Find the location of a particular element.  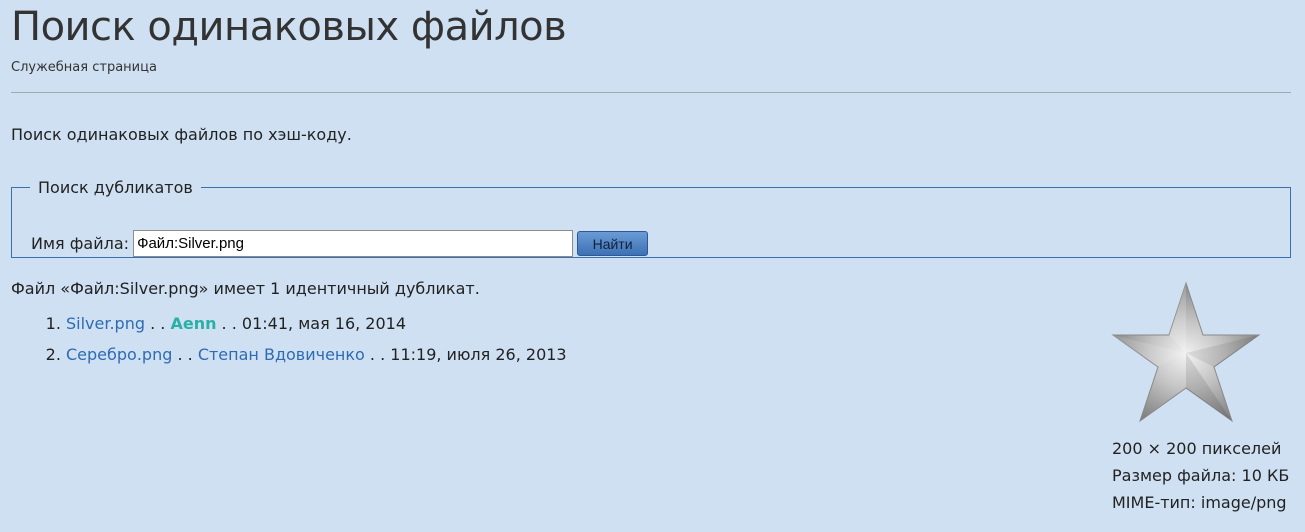

header-divider is located at coordinates (651, 92).